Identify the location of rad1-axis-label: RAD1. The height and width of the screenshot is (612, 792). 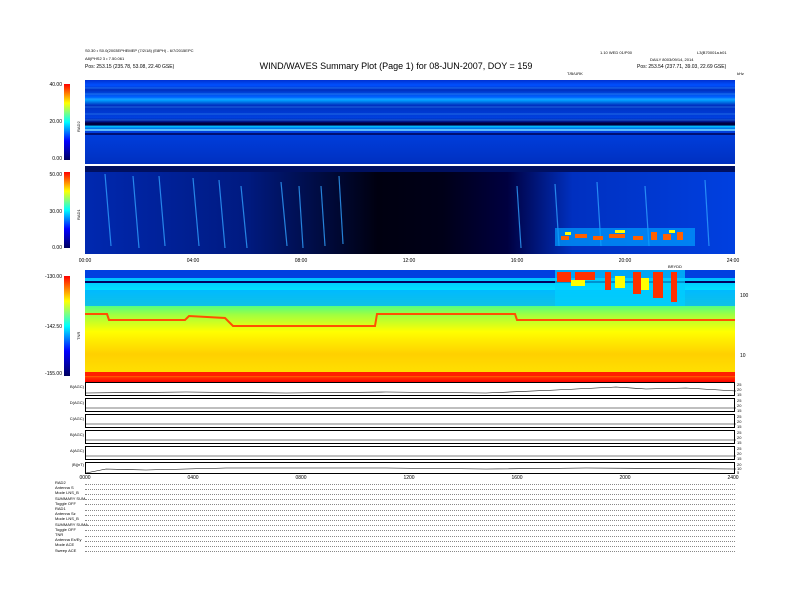
(78, 214).